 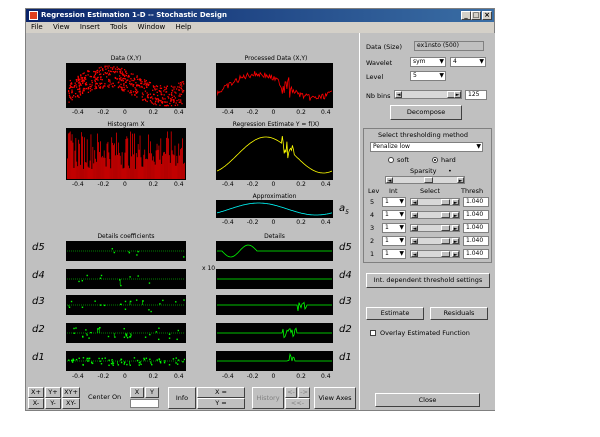 What do you see at coordinates (468, 62) in the screenshot?
I see `wavelet-order-select: 4 ▼` at bounding box center [468, 62].